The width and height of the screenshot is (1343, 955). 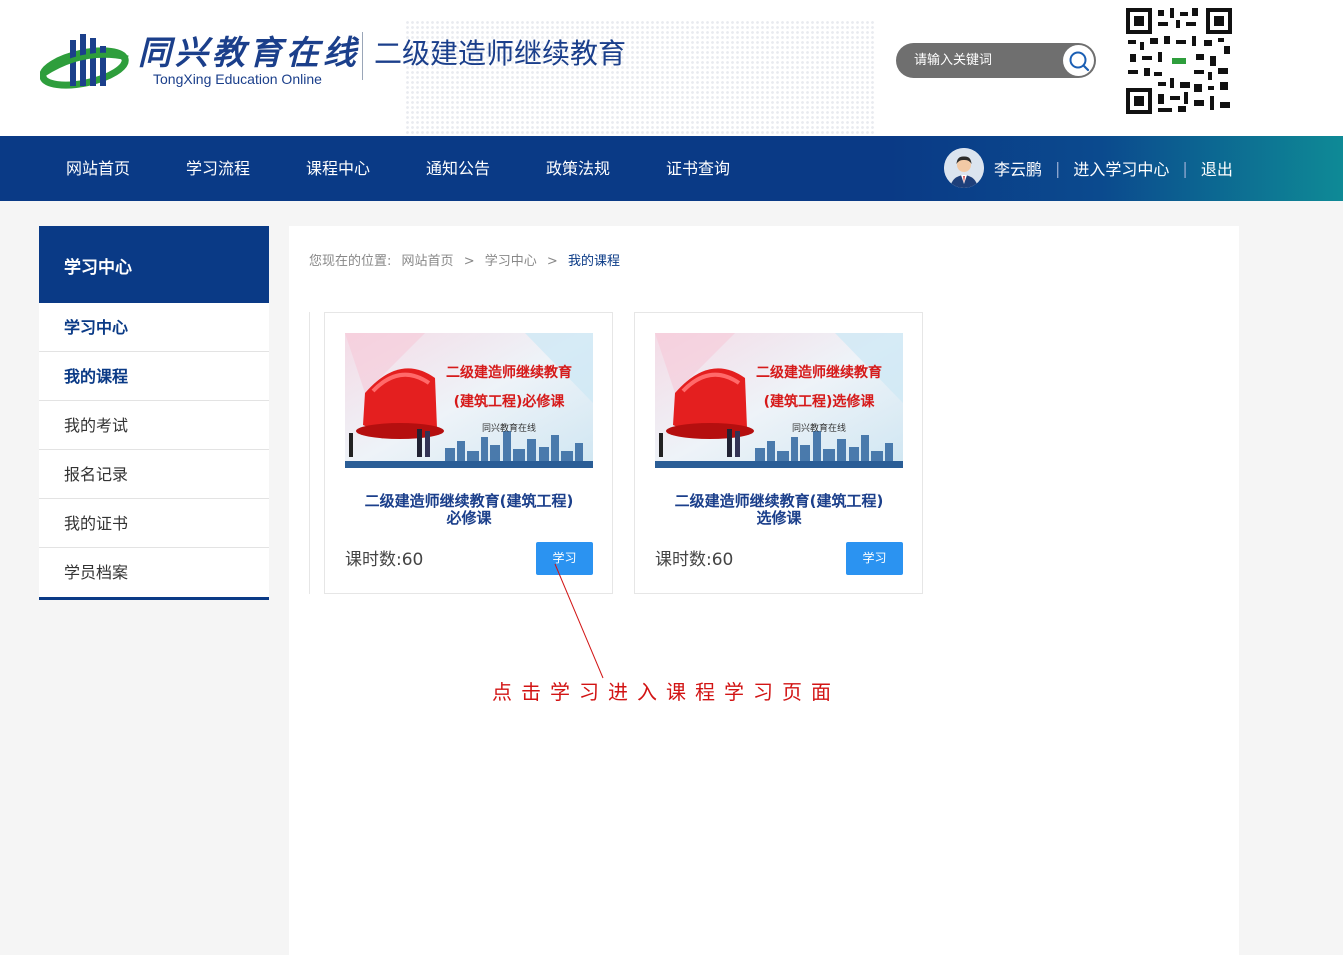 I want to click on search-box, so click(x=996, y=60).